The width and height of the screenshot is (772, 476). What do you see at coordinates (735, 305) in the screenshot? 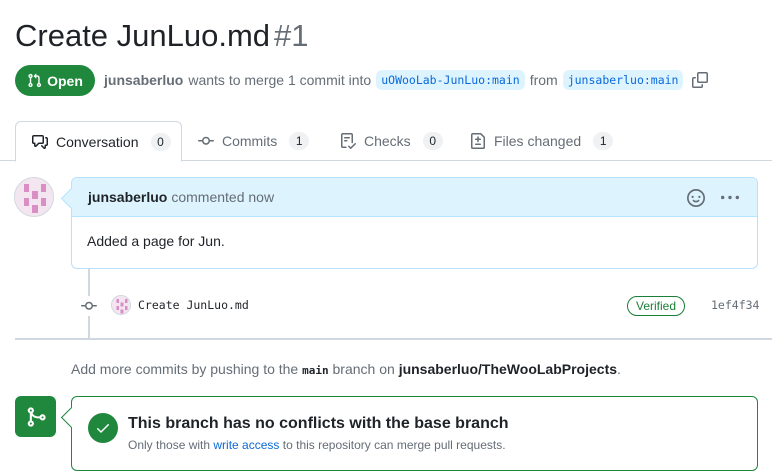
I see `commit-sha-link: 1ef4f34` at bounding box center [735, 305].